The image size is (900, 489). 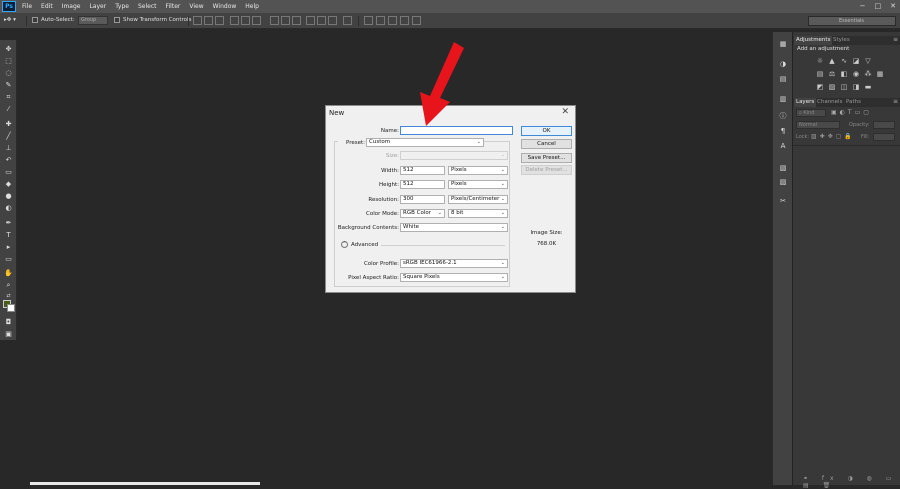 What do you see at coordinates (880, 74) in the screenshot?
I see `color-lookup-icon: ▦` at bounding box center [880, 74].